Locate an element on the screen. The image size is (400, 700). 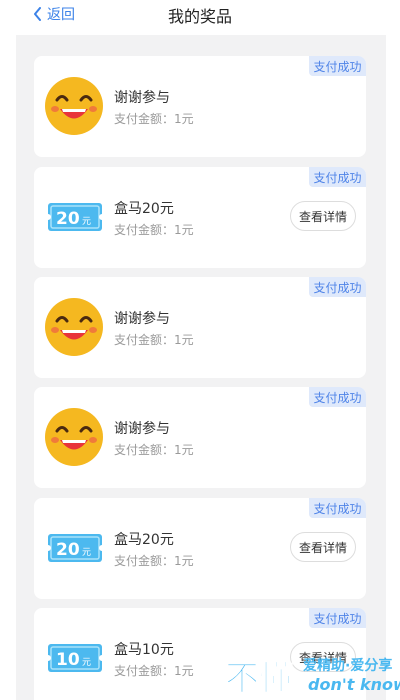
prize-name: 盒马10元 is located at coordinates (144, 650).